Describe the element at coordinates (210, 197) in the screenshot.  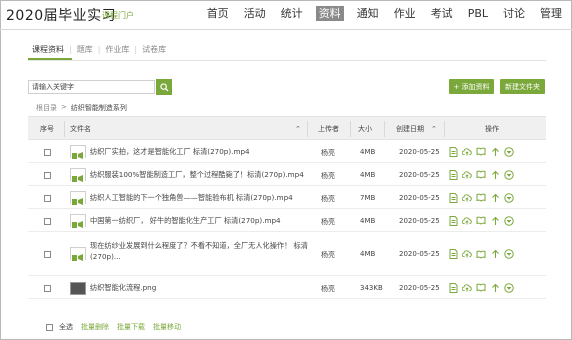
I see `file-name: 纺织人工智能的下一个独角兽——智能验布机 标清(270p).mp4` at that location.